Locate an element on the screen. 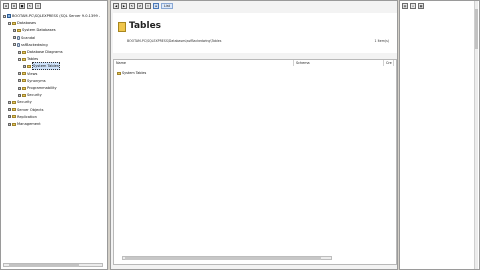  tree-node-label: Views is located at coordinates (32, 73).